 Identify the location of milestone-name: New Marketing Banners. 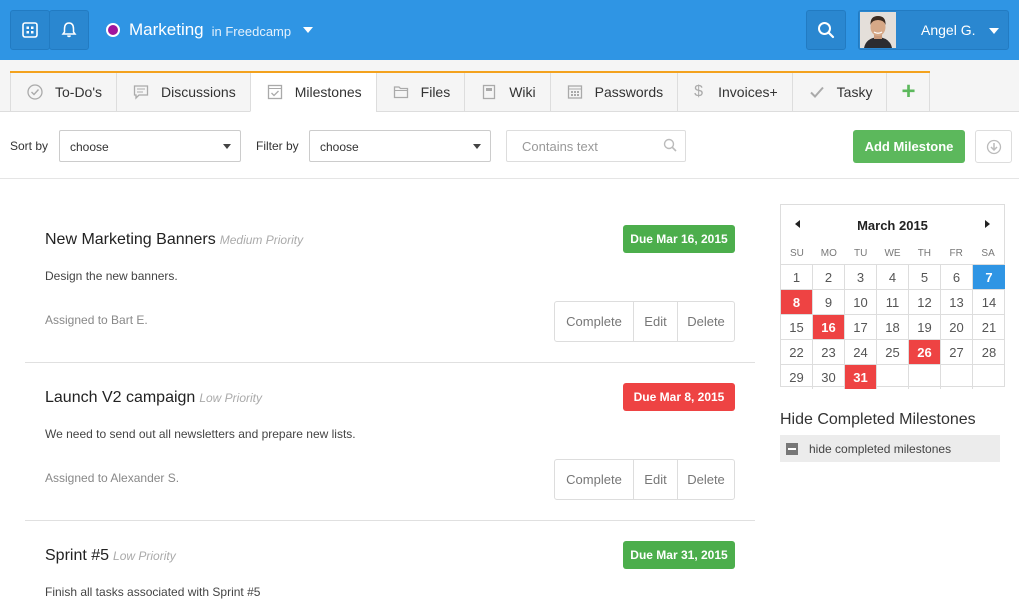
(130, 239).